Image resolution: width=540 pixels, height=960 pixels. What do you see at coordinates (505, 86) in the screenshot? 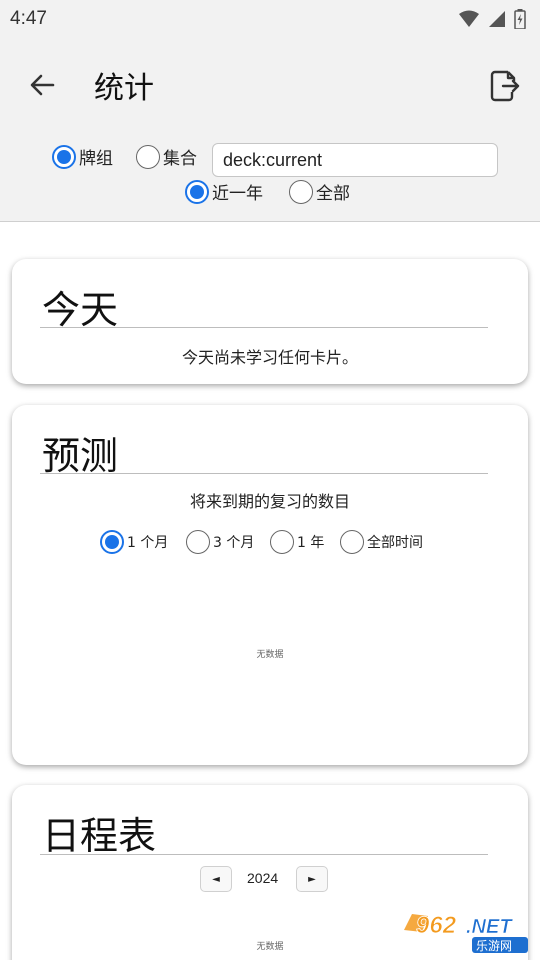
I see `export-icon` at bounding box center [505, 86].